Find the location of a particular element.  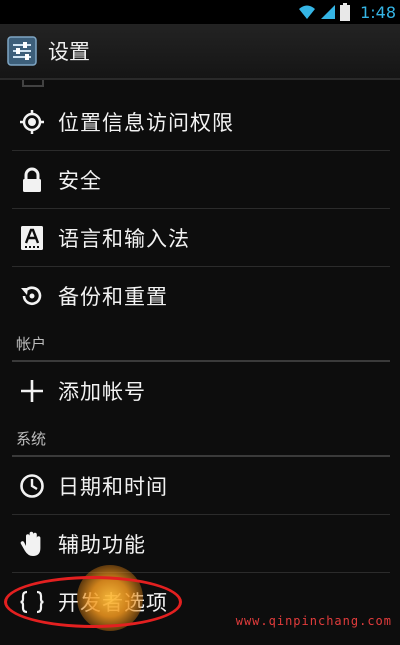

status-bar: 1:48 is located at coordinates (200, 12).